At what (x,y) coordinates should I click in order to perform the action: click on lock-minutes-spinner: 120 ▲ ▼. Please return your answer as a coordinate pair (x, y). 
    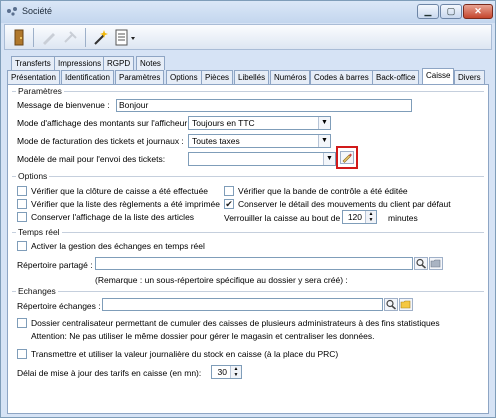
    Looking at the image, I should click on (359, 217).